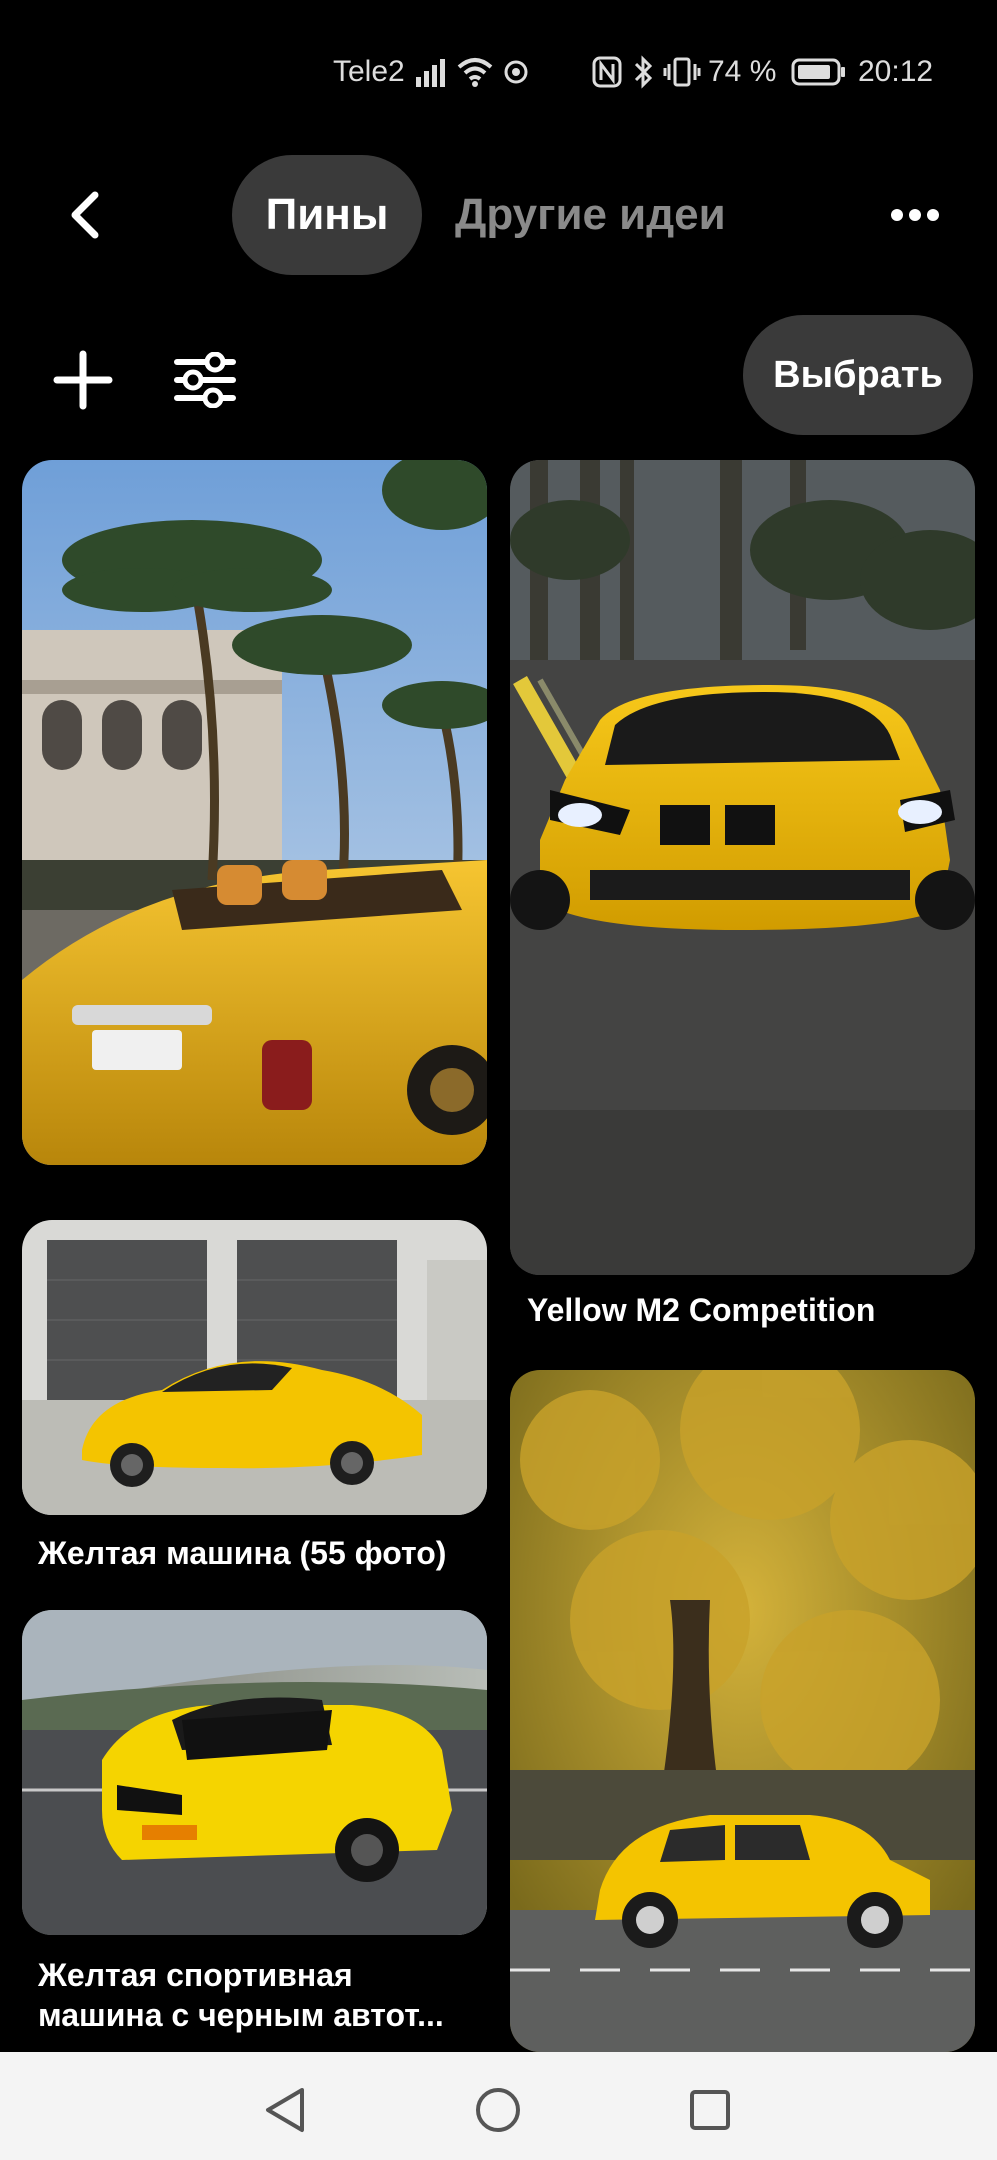  I want to click on tab-pins: Пины, so click(327, 215).